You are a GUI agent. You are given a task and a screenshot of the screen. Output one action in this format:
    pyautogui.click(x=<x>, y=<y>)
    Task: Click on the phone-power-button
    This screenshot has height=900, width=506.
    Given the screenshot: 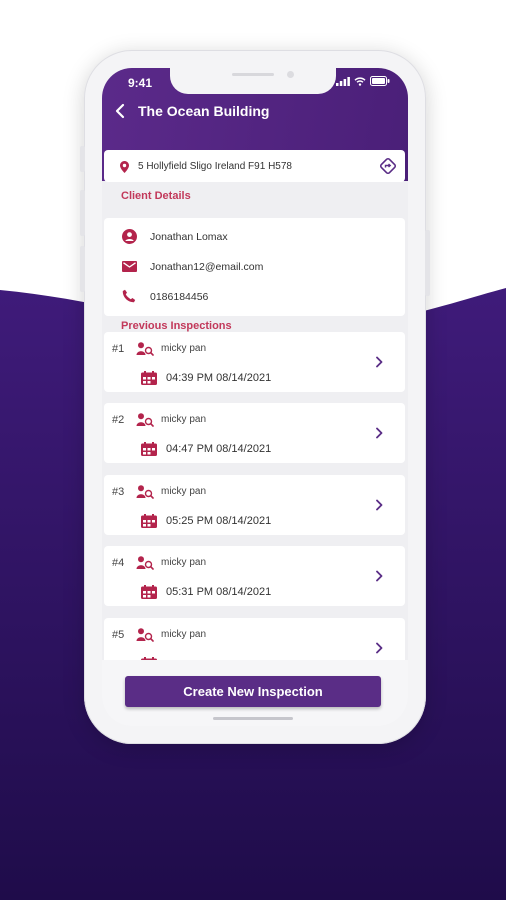 What is the action you would take?
    pyautogui.click(x=427, y=263)
    